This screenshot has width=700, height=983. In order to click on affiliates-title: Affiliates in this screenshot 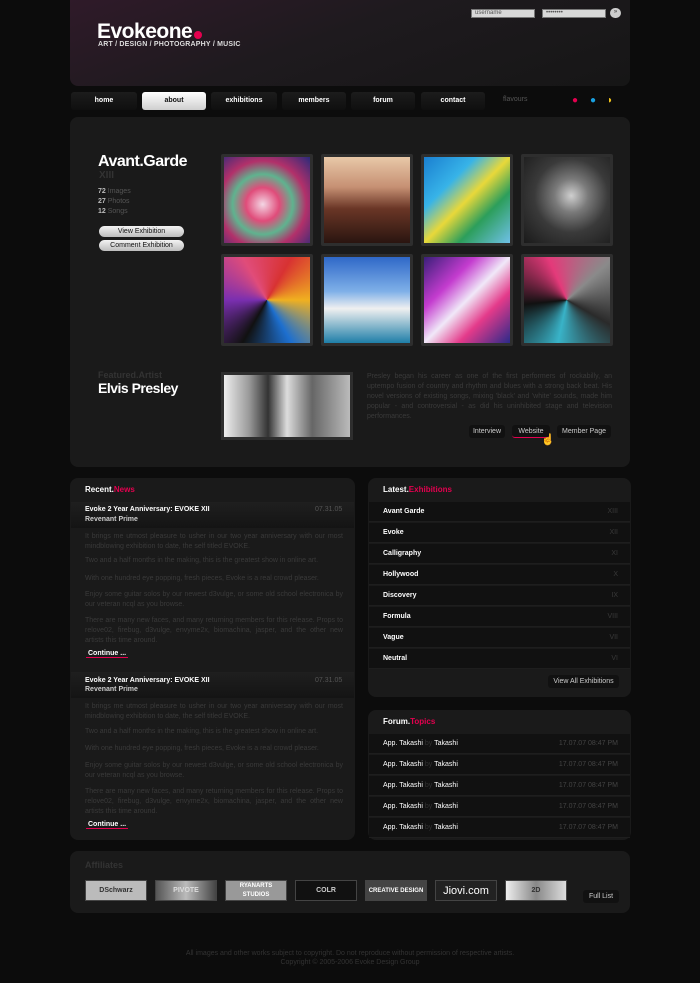, I will do `click(104, 865)`.